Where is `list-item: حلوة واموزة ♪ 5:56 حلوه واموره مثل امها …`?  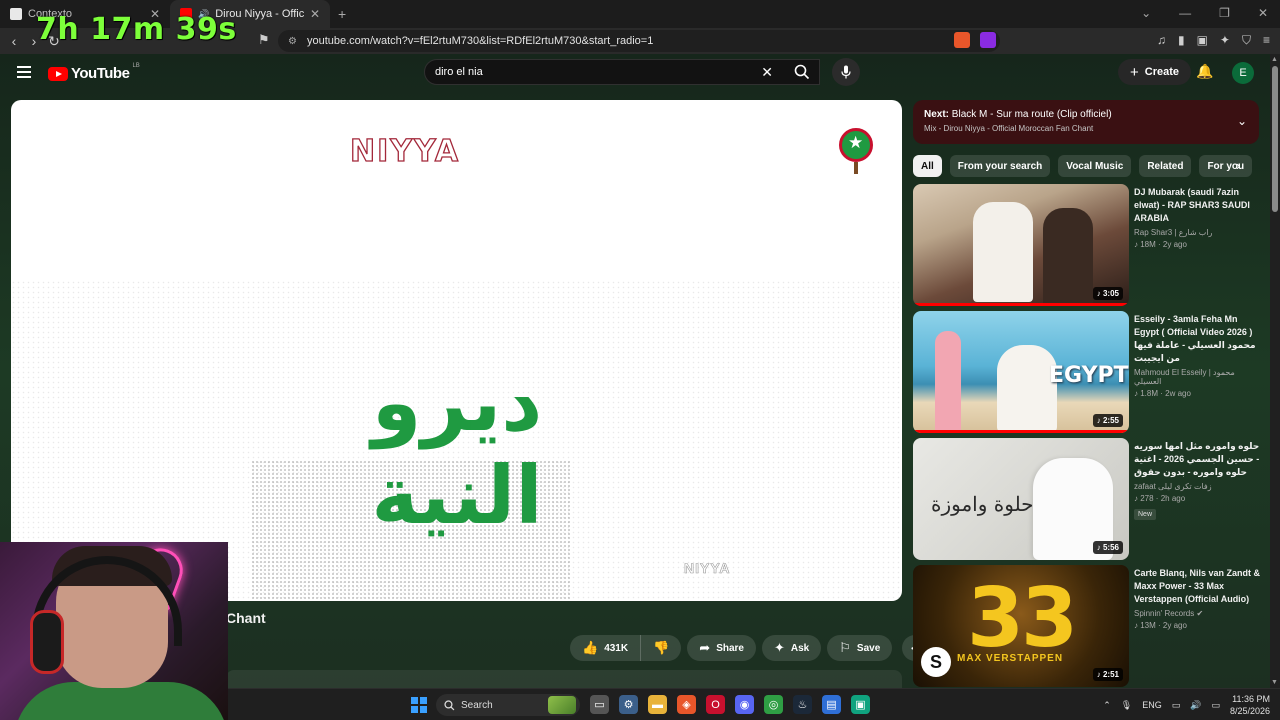 list-item: حلوة واموزة ♪ 5:56 حلوه واموره مثل امها … is located at coordinates (1089, 499).